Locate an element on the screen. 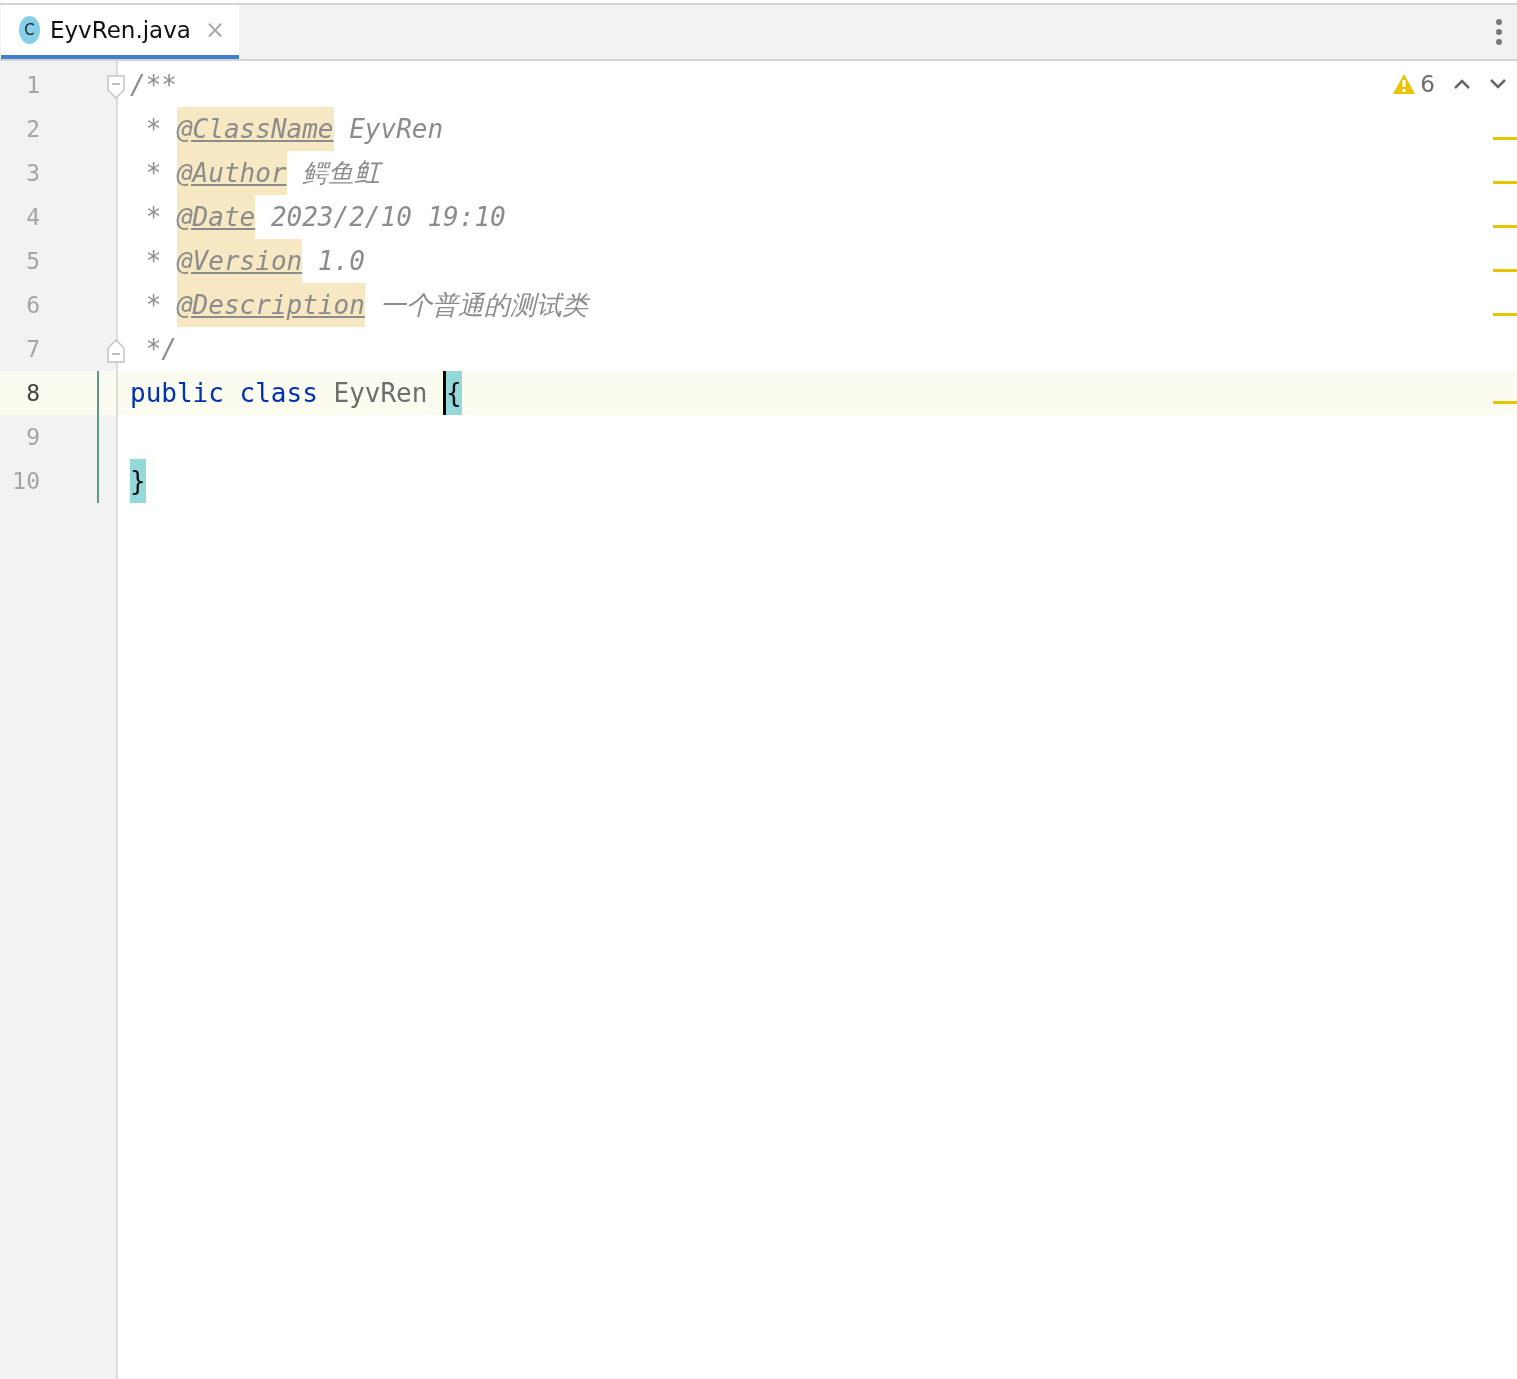 Image resolution: width=1517 pixels, height=1379 pixels. editor-tab: C EyvRen.java × is located at coordinates (120, 32).